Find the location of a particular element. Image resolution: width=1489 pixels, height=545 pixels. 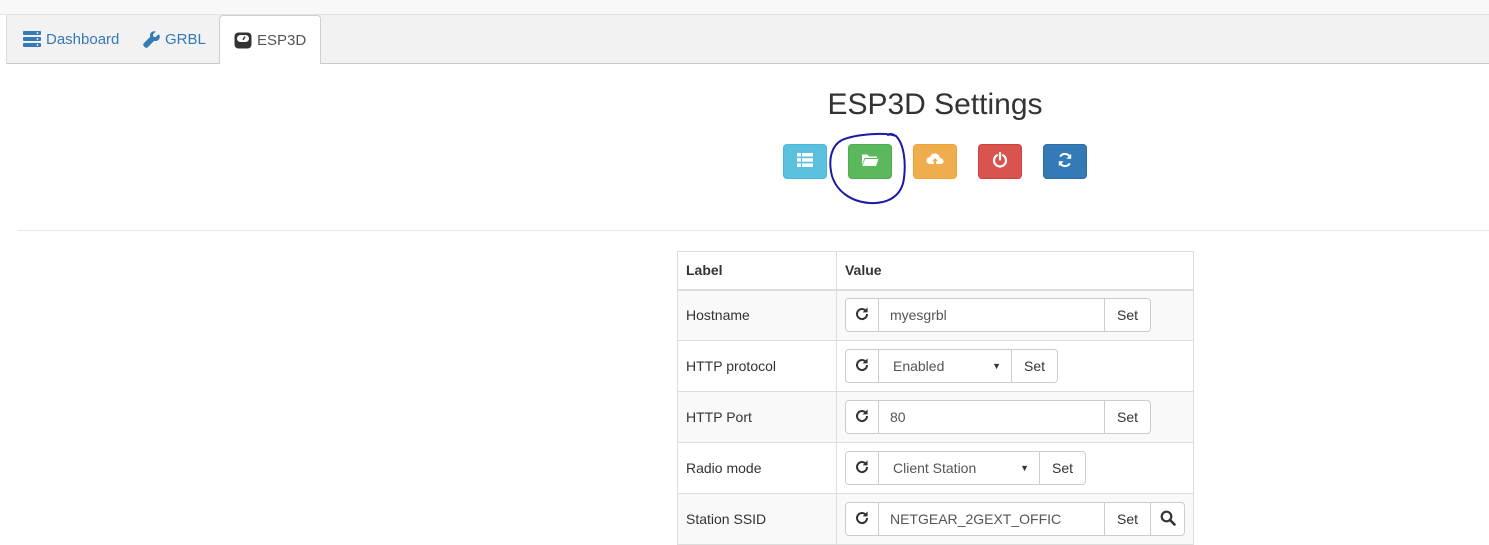

row-label: HTTP protocol is located at coordinates (757, 366).